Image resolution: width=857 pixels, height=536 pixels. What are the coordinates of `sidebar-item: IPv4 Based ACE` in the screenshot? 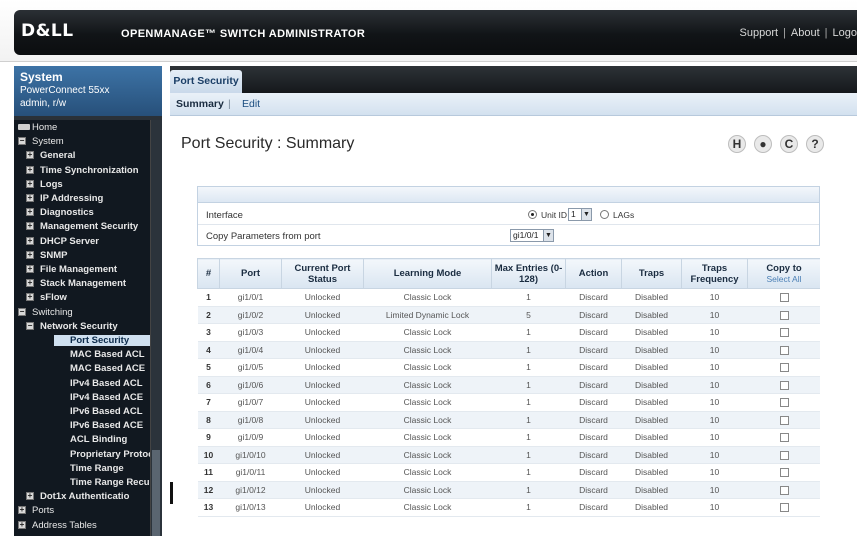 It's located at (82, 397).